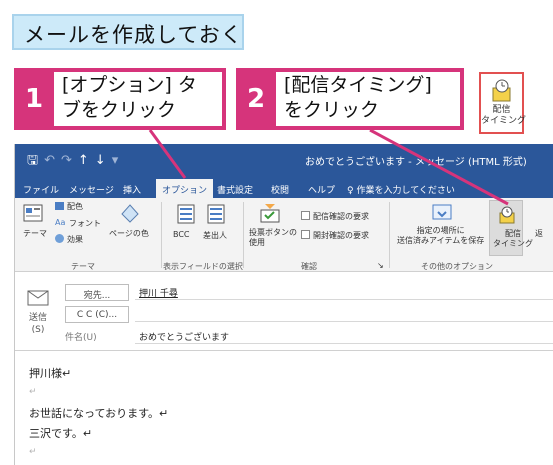 The width and height of the screenshot is (553, 465). What do you see at coordinates (203, 266) in the screenshot?
I see `group-label-fields: 表示フィールドの選択` at bounding box center [203, 266].